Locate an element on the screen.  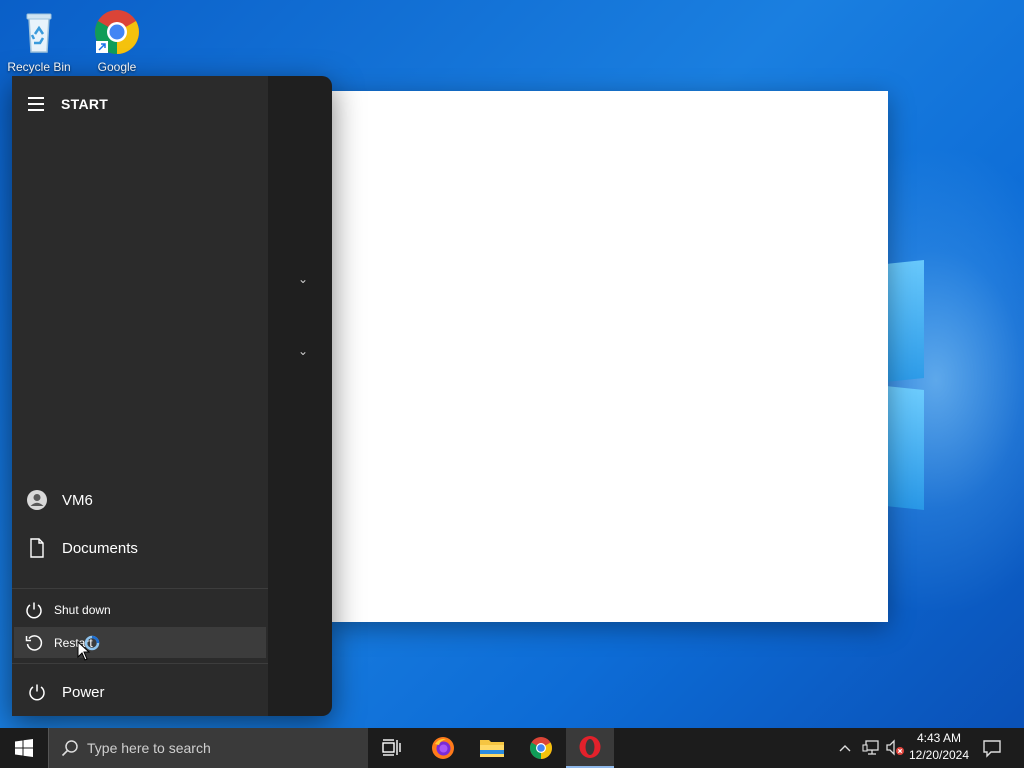
taskbar: Type here to search 4:43 AM 12/20/2024 is located at coordinates (512, 748).